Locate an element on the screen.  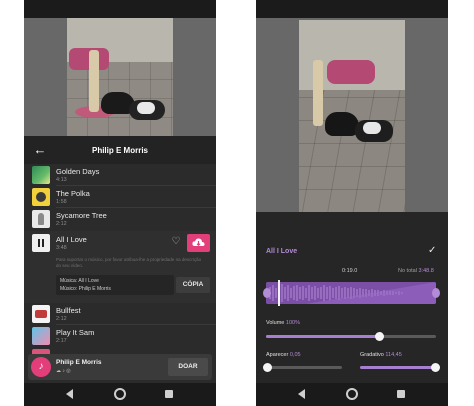
artist-avatar is located at coordinates (41, 367).